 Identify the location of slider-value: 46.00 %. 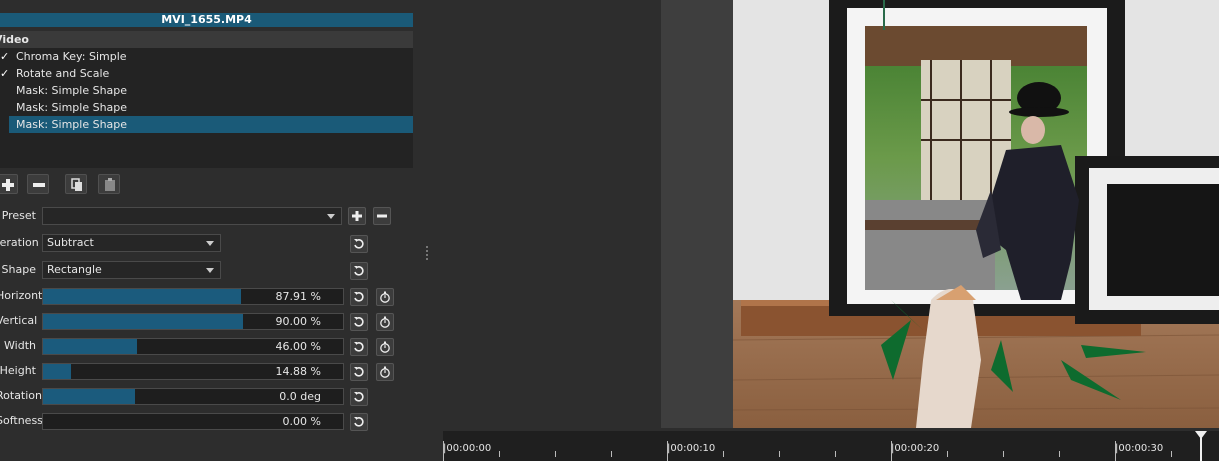
(298, 346).